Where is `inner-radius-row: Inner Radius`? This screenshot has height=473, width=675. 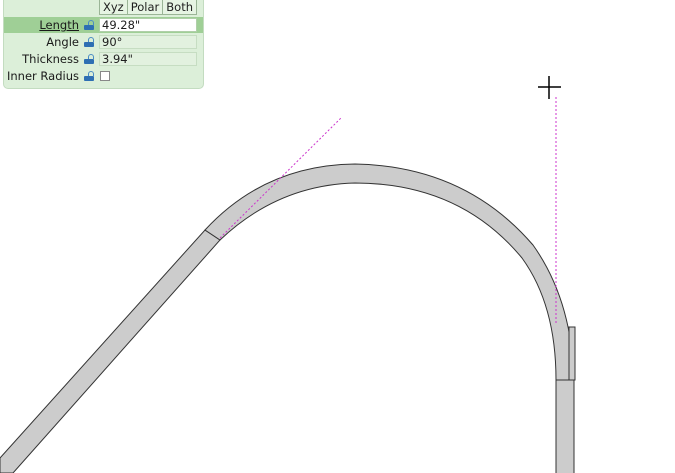 inner-radius-row: Inner Radius is located at coordinates (103, 76).